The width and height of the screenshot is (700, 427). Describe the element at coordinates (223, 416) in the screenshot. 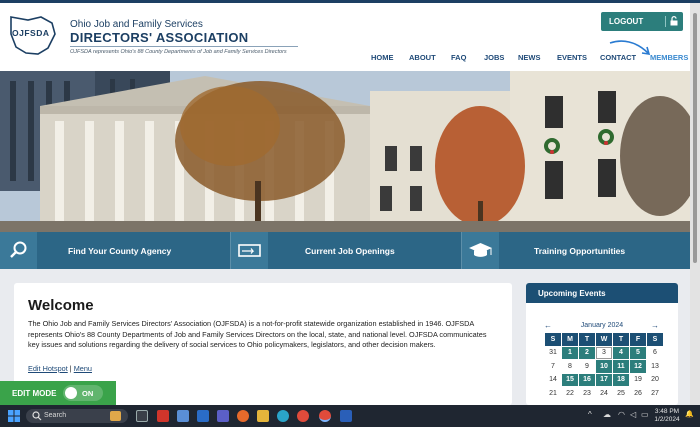

I see `teams-icon` at that location.